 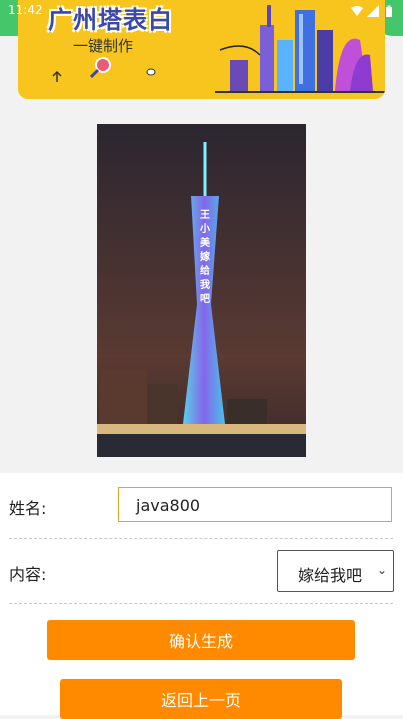 I want to click on content-label: 内容:, so click(x=28, y=574).